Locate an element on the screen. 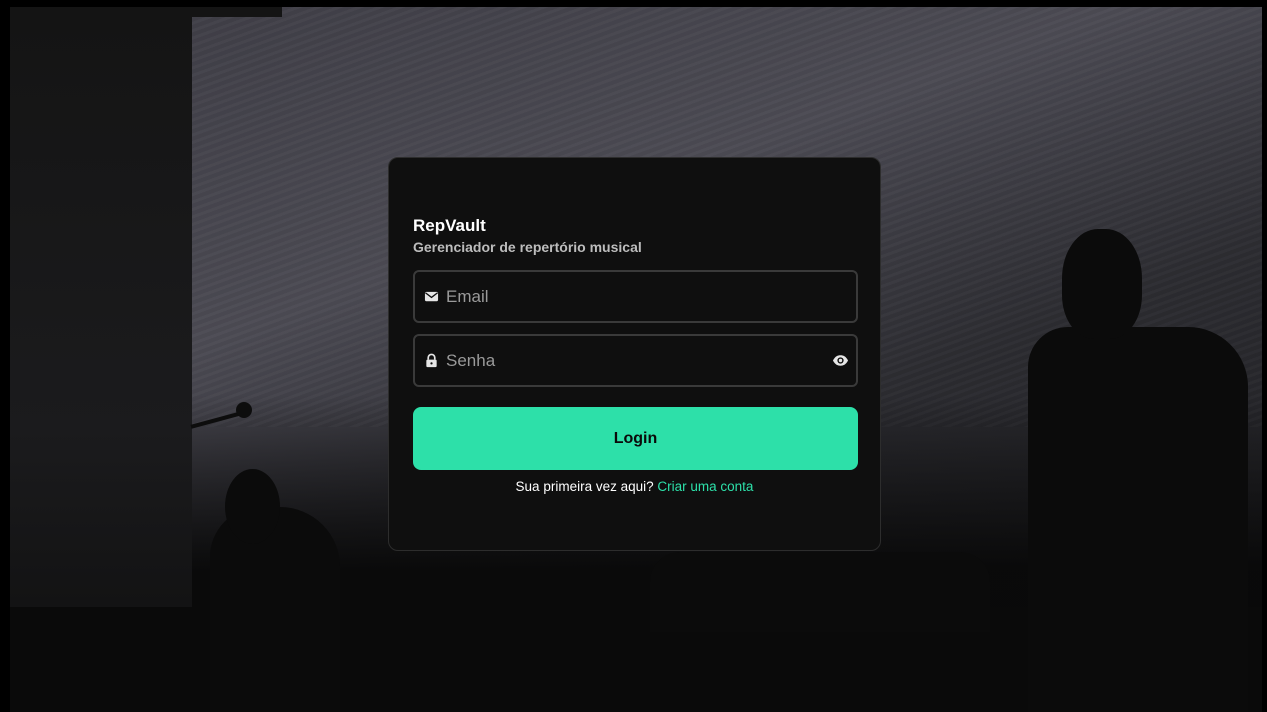 The width and height of the screenshot is (1267, 712). email-field is located at coordinates (635, 296).